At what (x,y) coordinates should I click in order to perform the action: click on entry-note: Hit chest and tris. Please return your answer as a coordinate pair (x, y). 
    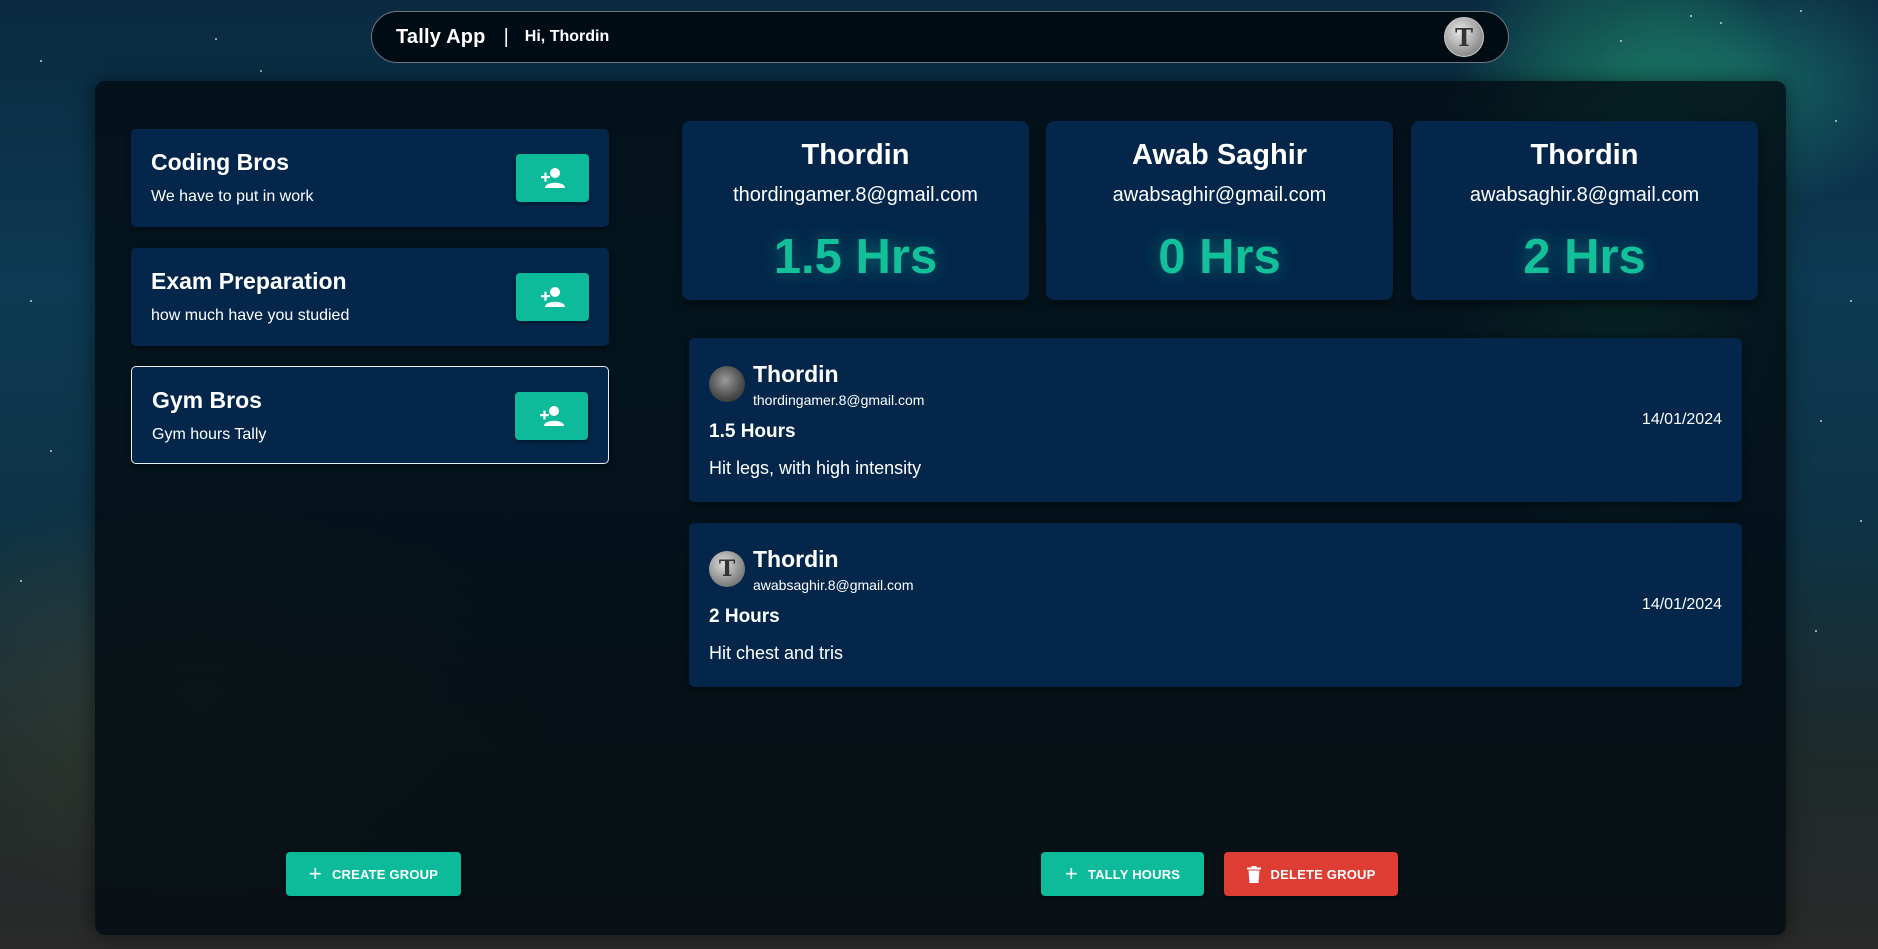
    Looking at the image, I should click on (776, 653).